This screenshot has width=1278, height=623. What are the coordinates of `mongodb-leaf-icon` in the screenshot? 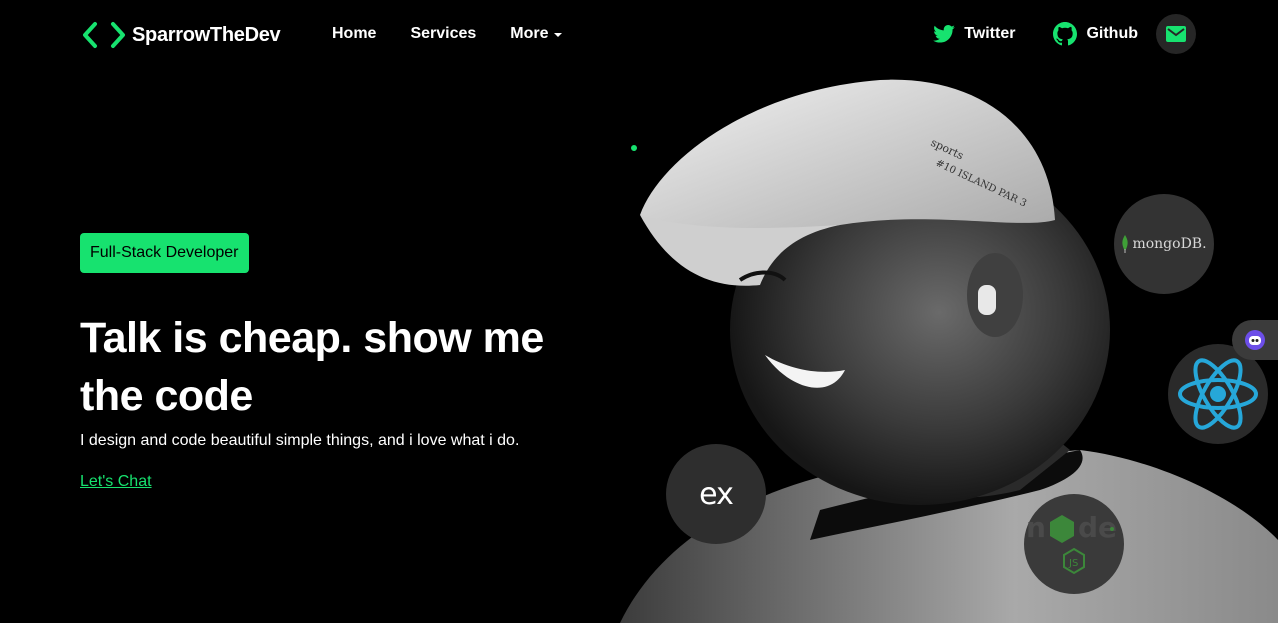 It's located at (1125, 244).